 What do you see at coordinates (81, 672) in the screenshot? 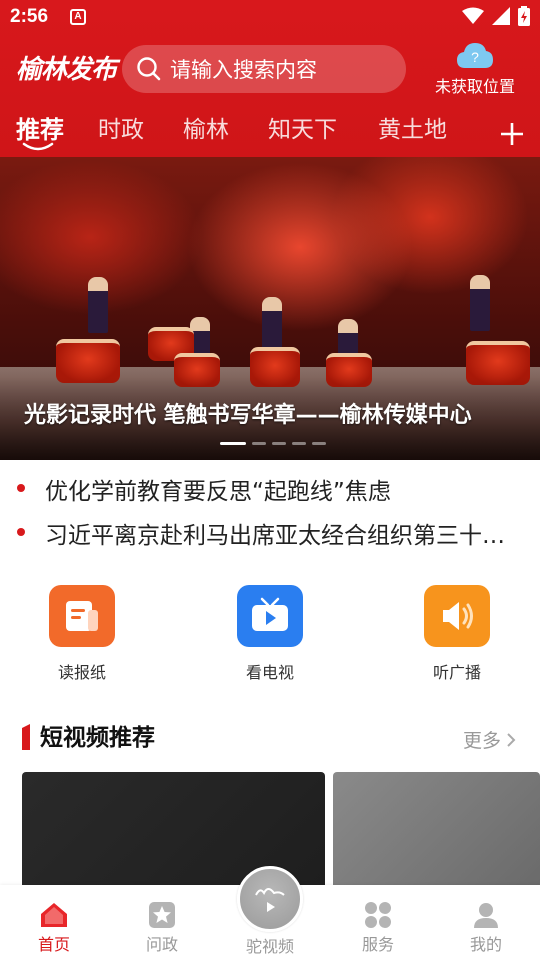
I see `shortcut-label: 读报纸` at bounding box center [81, 672].